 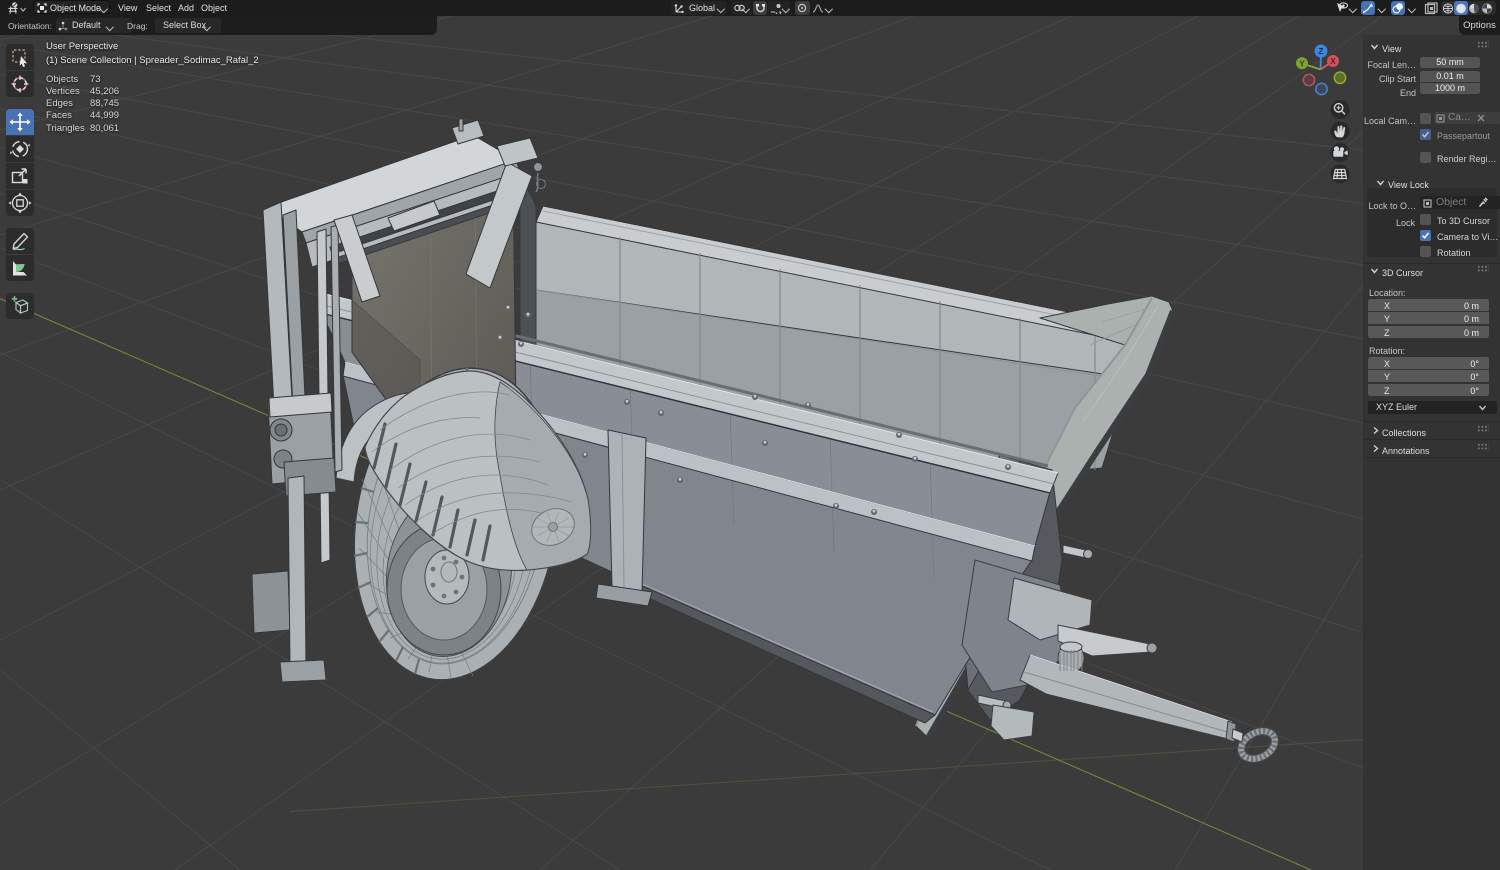 What do you see at coordinates (1333, 61) in the screenshot?
I see `svg-text: X` at bounding box center [1333, 61].